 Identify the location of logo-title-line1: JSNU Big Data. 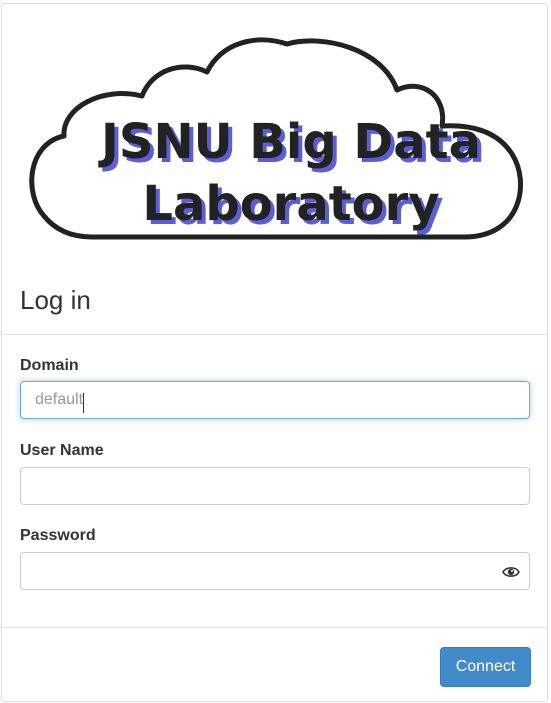
(289, 142).